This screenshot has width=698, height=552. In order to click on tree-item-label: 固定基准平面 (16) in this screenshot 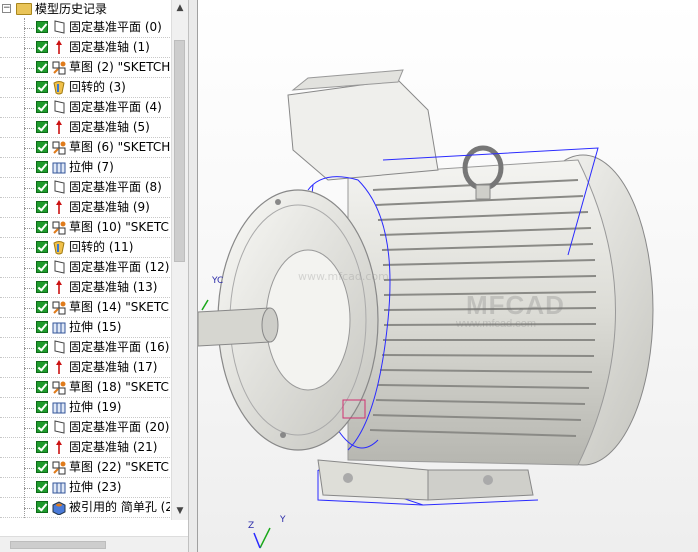, I will do `click(119, 347)`.